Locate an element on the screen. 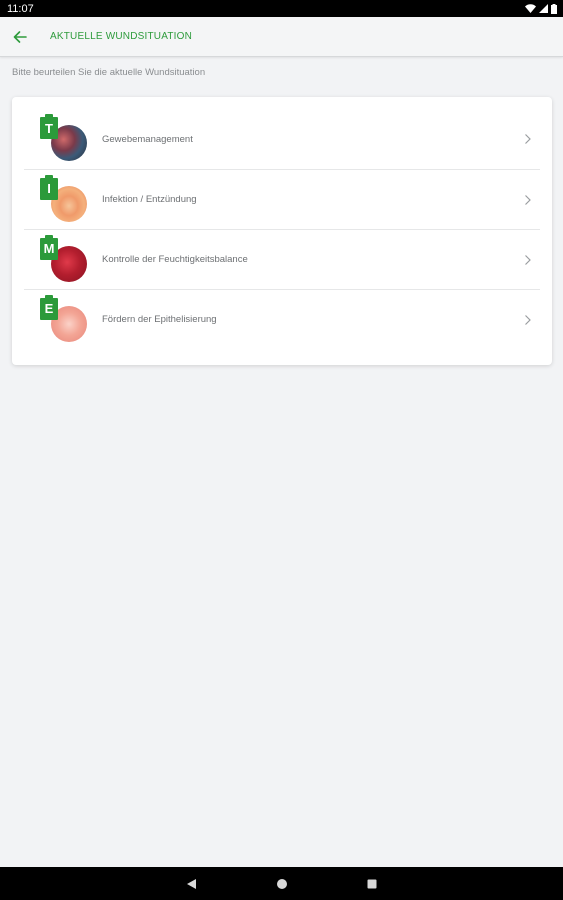 This screenshot has height=900, width=563. navigation-bar is located at coordinates (281, 883).